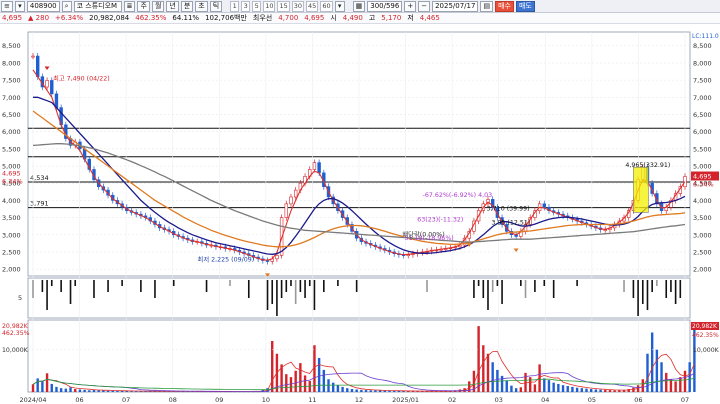  Describe the element at coordinates (702, 252) in the screenshot. I see `y-tick-label-right: 2,500` at that location.